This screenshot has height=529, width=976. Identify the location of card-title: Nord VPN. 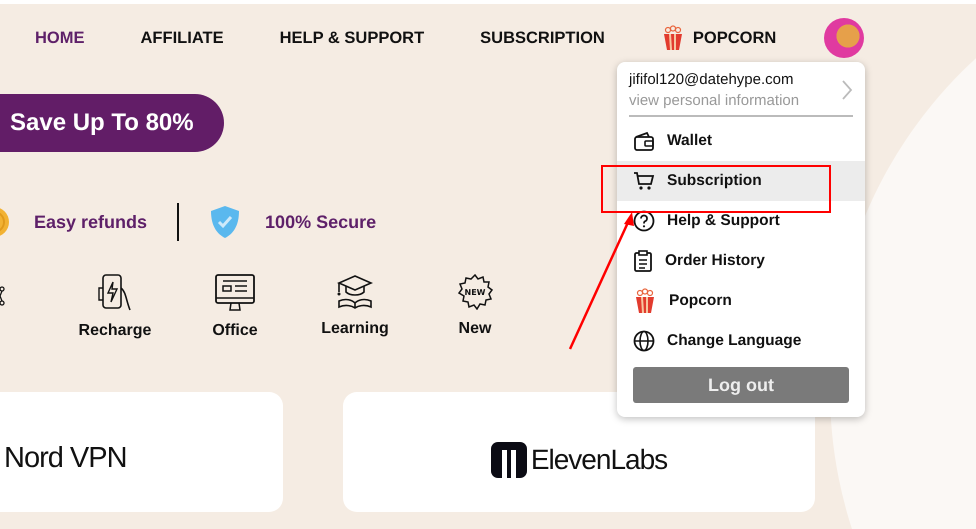
(65, 458).